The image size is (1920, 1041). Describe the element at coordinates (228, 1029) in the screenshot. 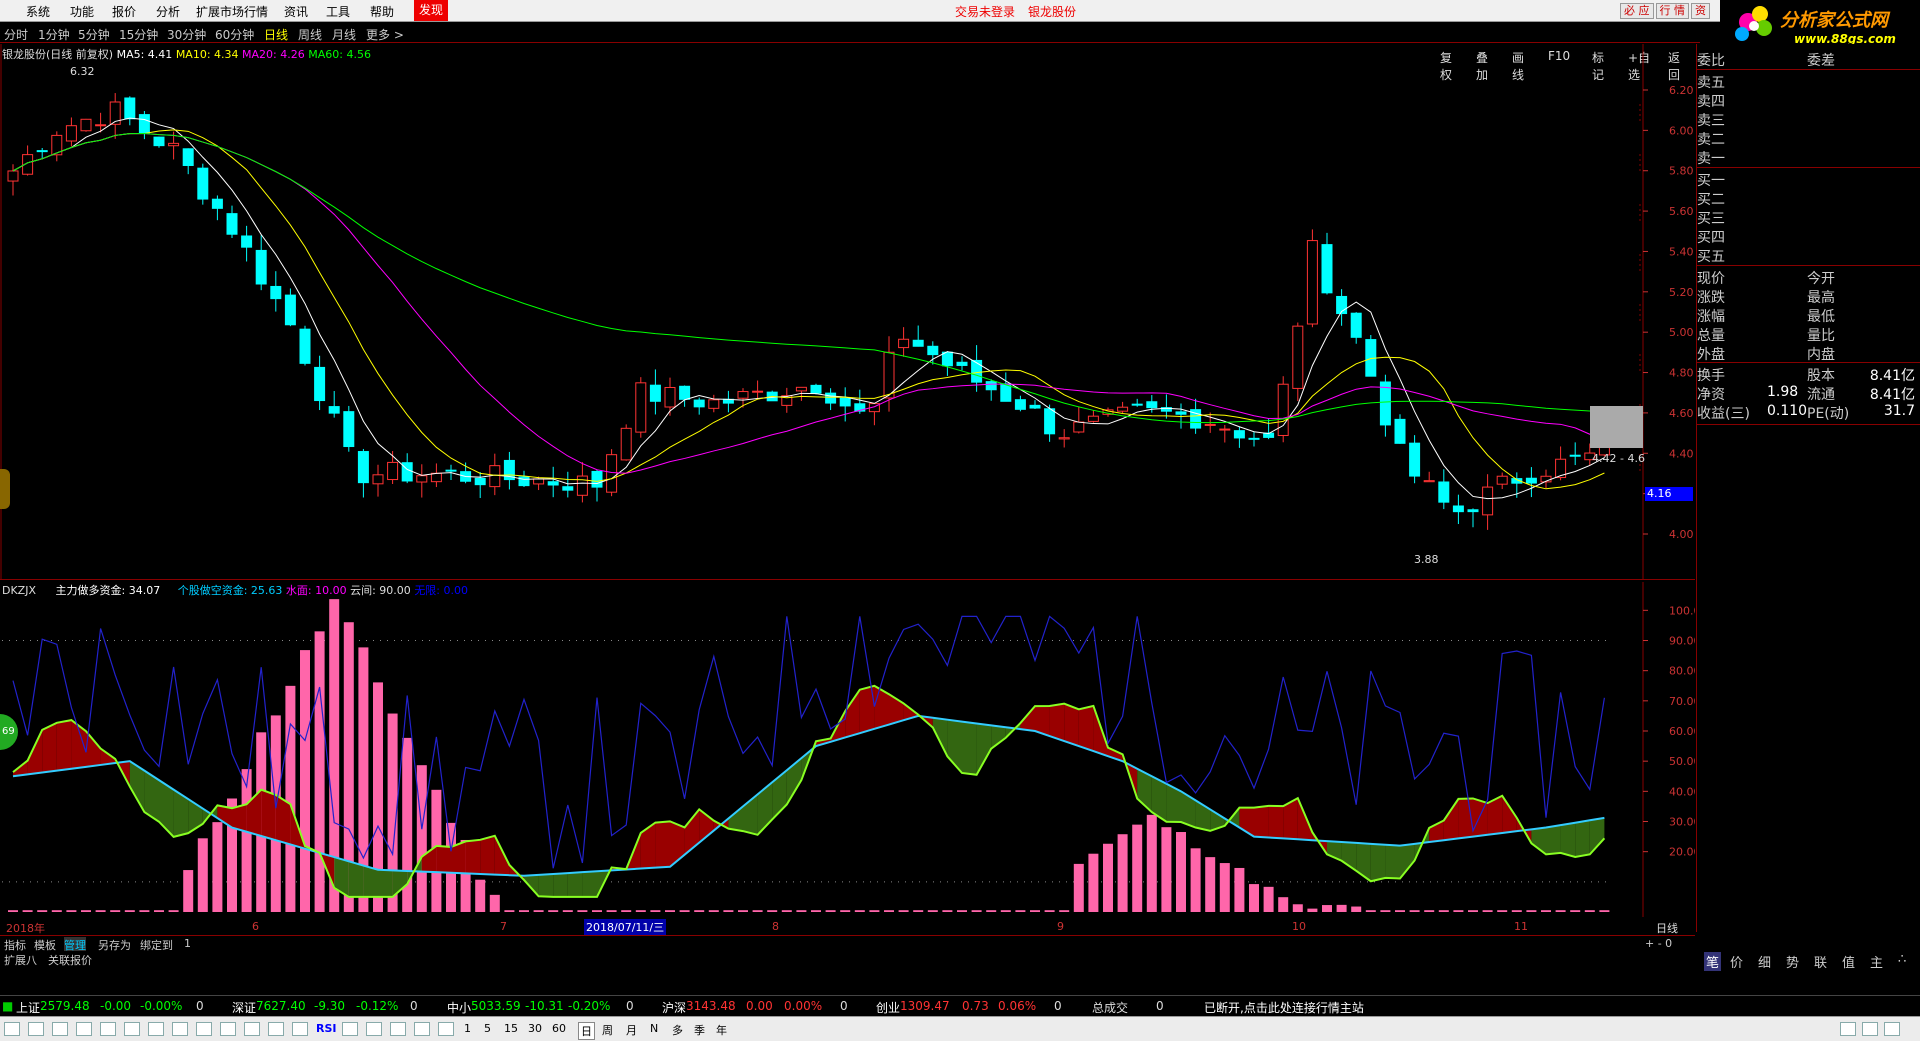

I see `info-icon` at that location.